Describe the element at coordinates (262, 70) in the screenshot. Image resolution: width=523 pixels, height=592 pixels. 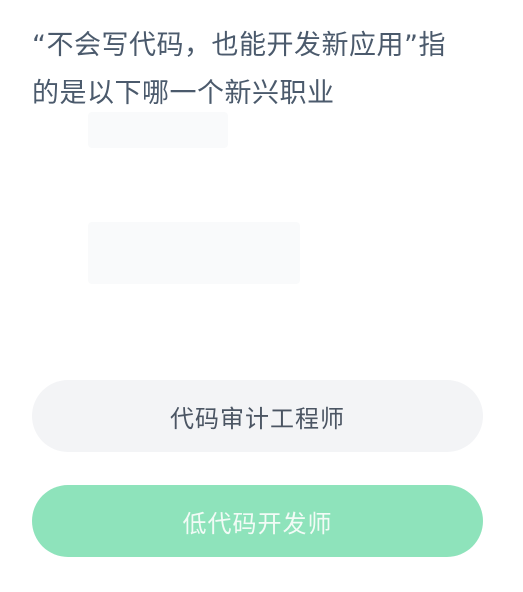
I see `question-text: “不会写代码，也能开发新应用”指 的是以下哪一个新兴职业` at that location.